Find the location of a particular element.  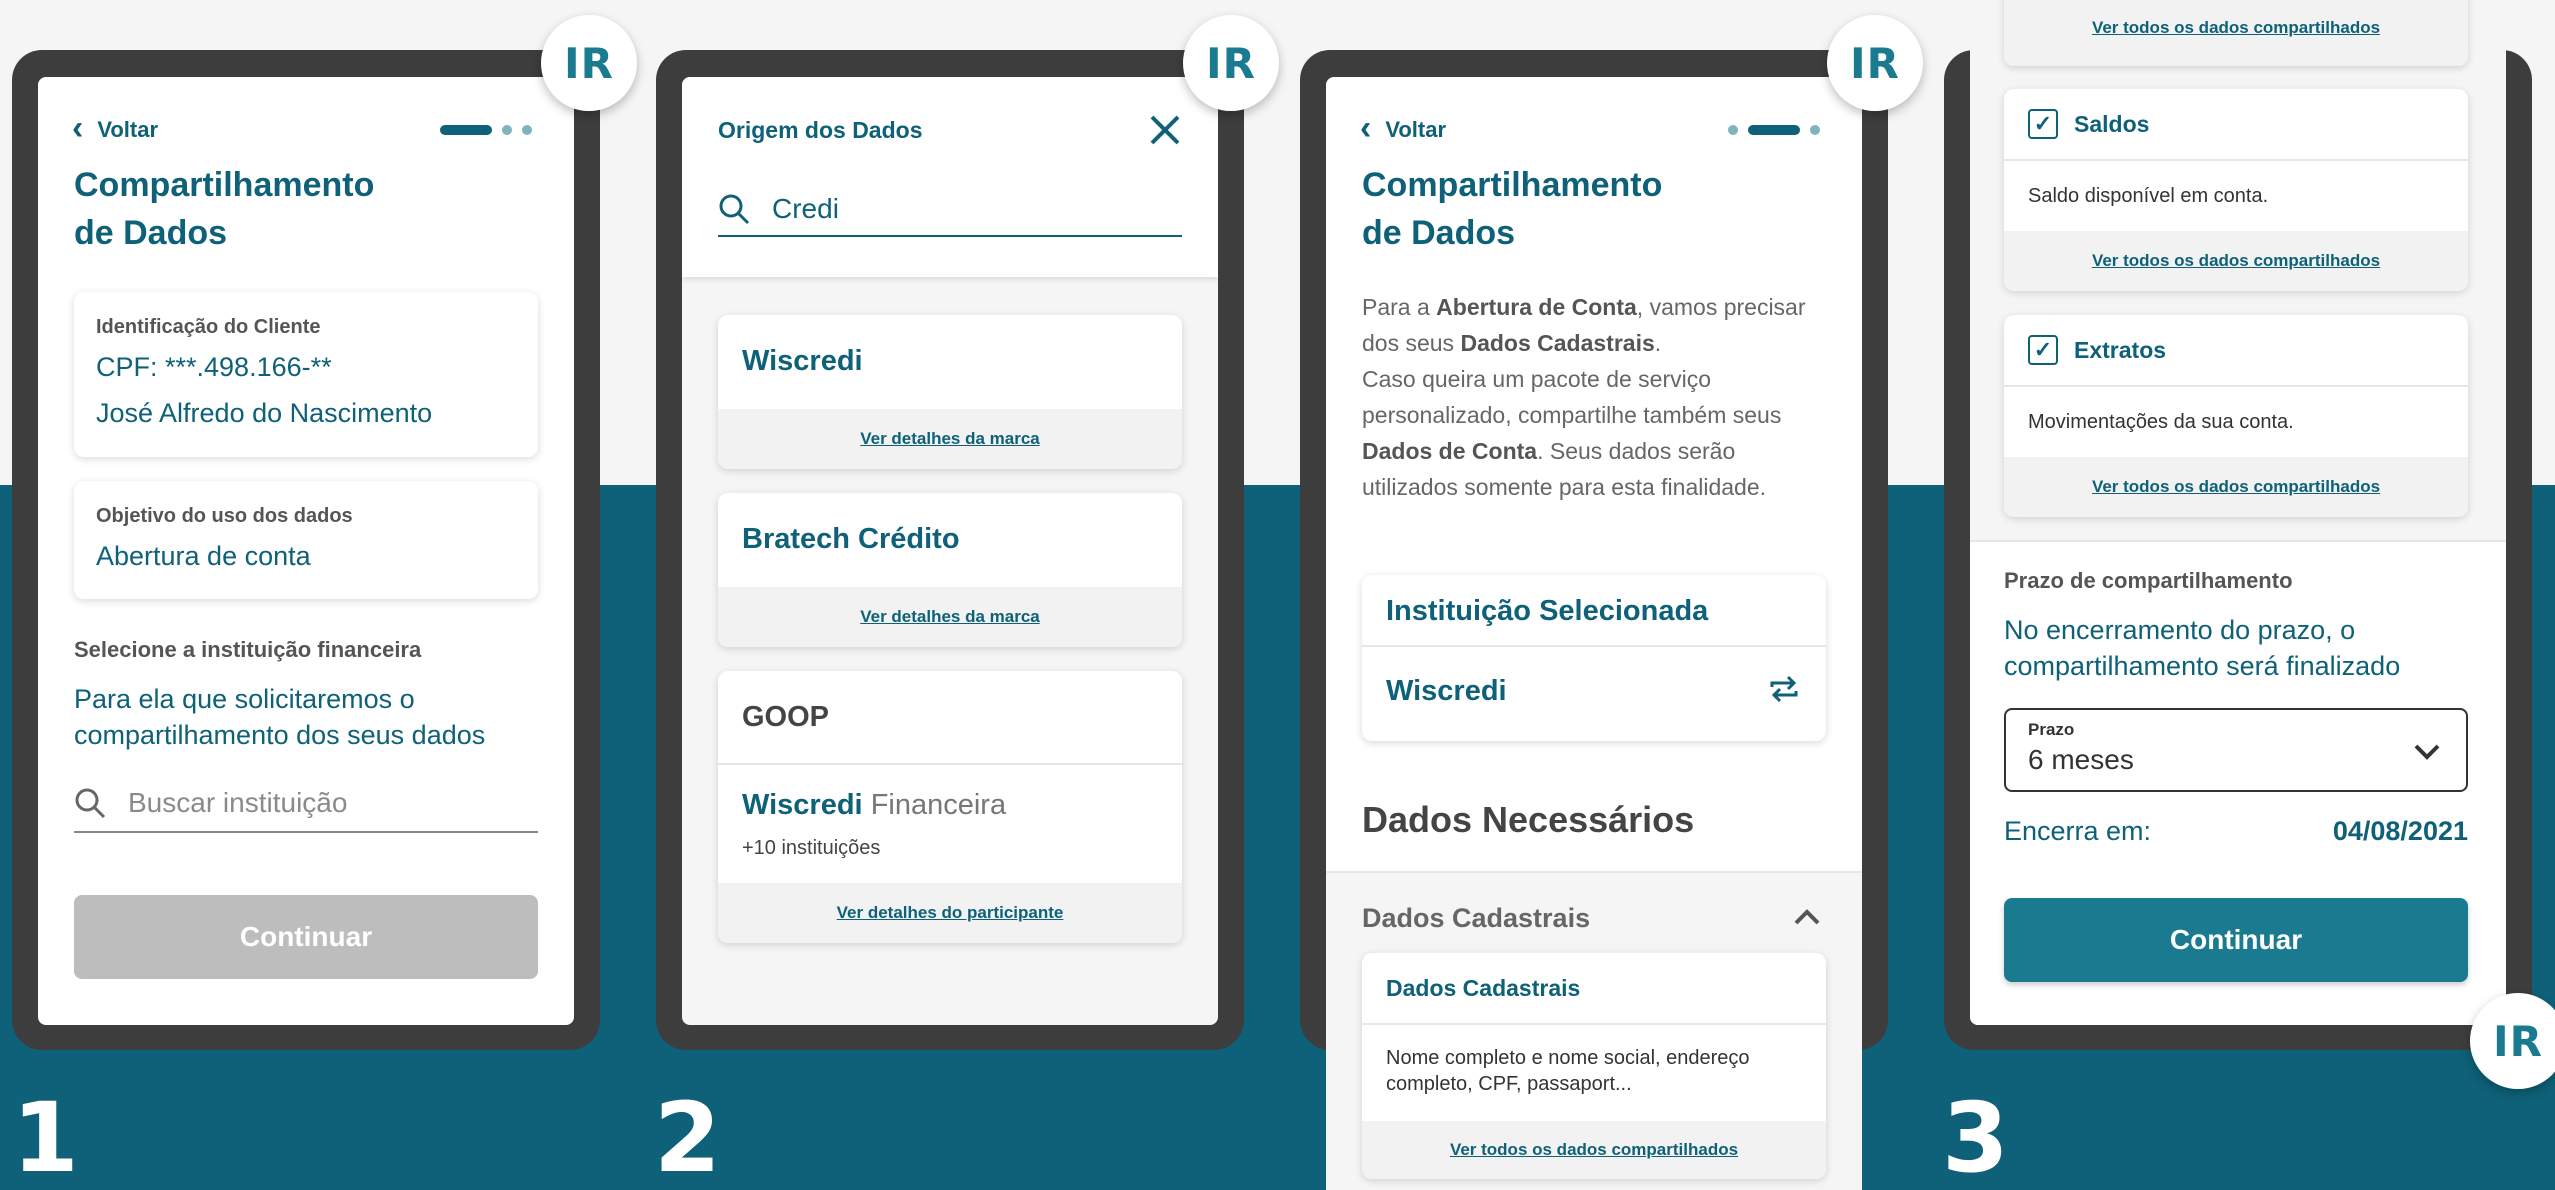

progress-dot-active is located at coordinates (466, 130).